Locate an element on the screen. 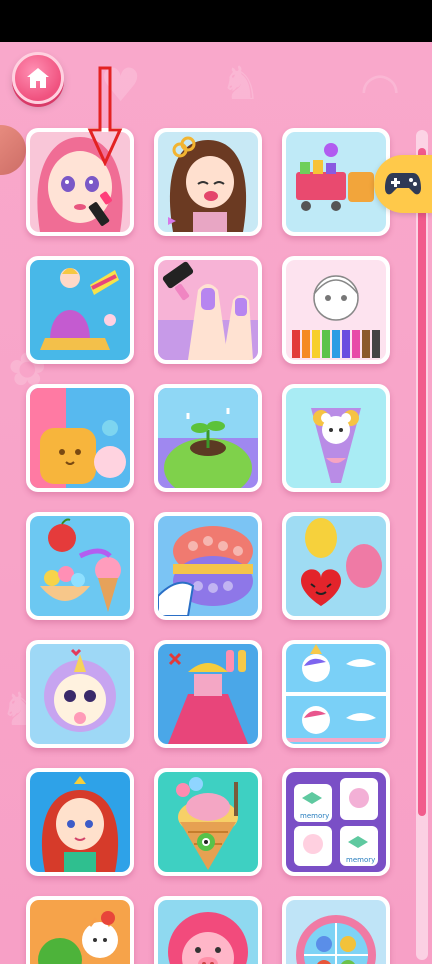  ice-cream-cone-game-tile is located at coordinates (208, 822).